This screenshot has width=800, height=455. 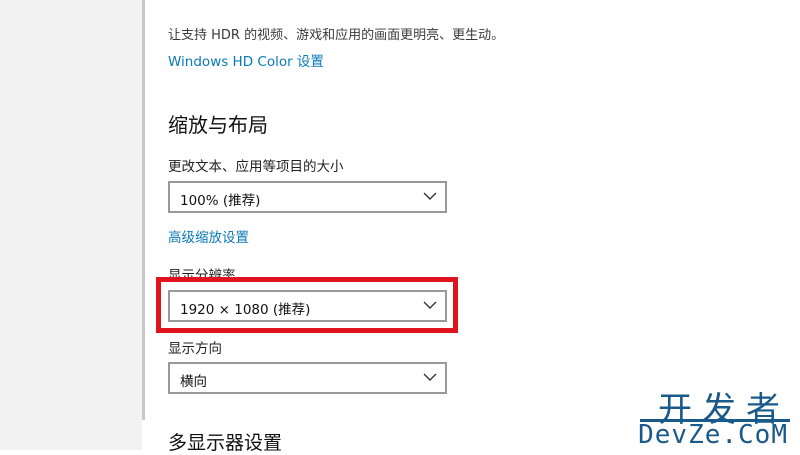 What do you see at coordinates (307, 197) in the screenshot?
I see `scale-dropdown: 100% (推荐)` at bounding box center [307, 197].